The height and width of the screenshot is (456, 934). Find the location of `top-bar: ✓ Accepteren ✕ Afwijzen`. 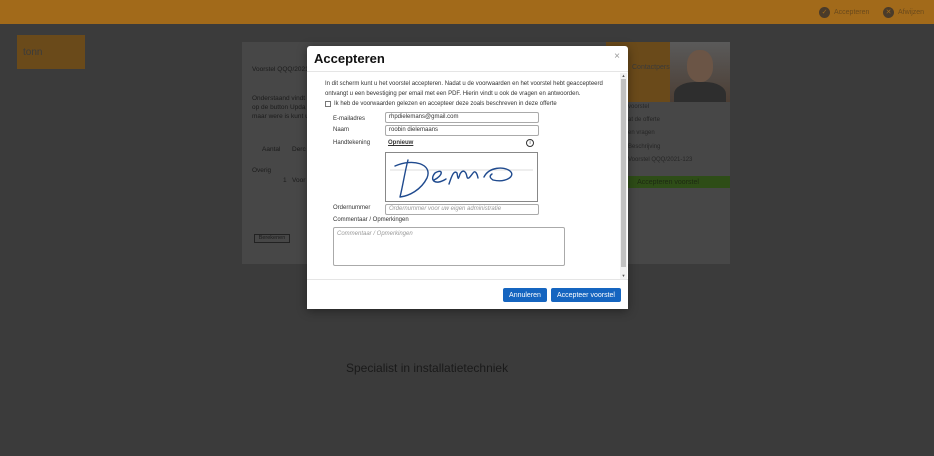

top-bar: ✓ Accepteren ✕ Afwijzen is located at coordinates (467, 12).